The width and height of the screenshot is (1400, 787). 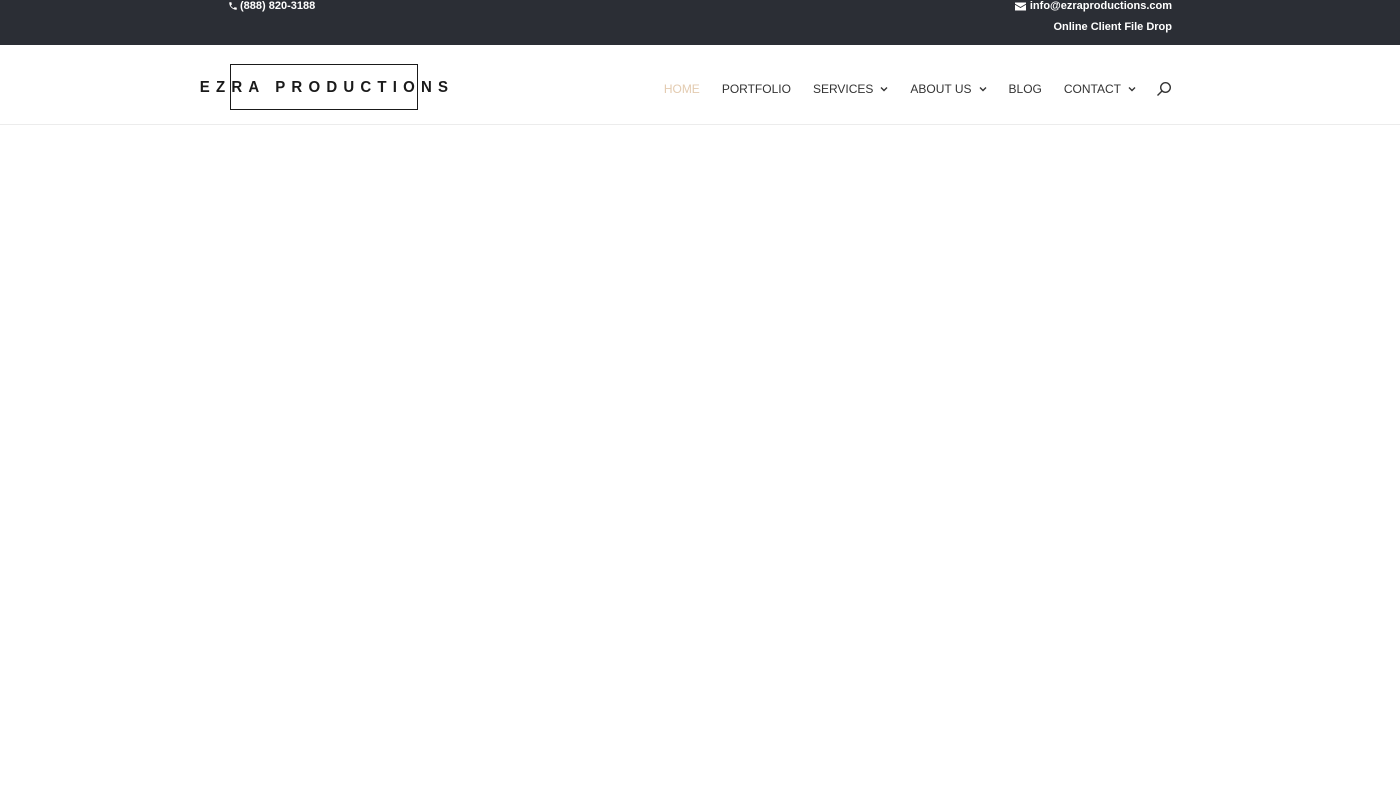 What do you see at coordinates (327, 87) in the screenshot?
I see `logo-text: EZRA PRODUCTIONS` at bounding box center [327, 87].